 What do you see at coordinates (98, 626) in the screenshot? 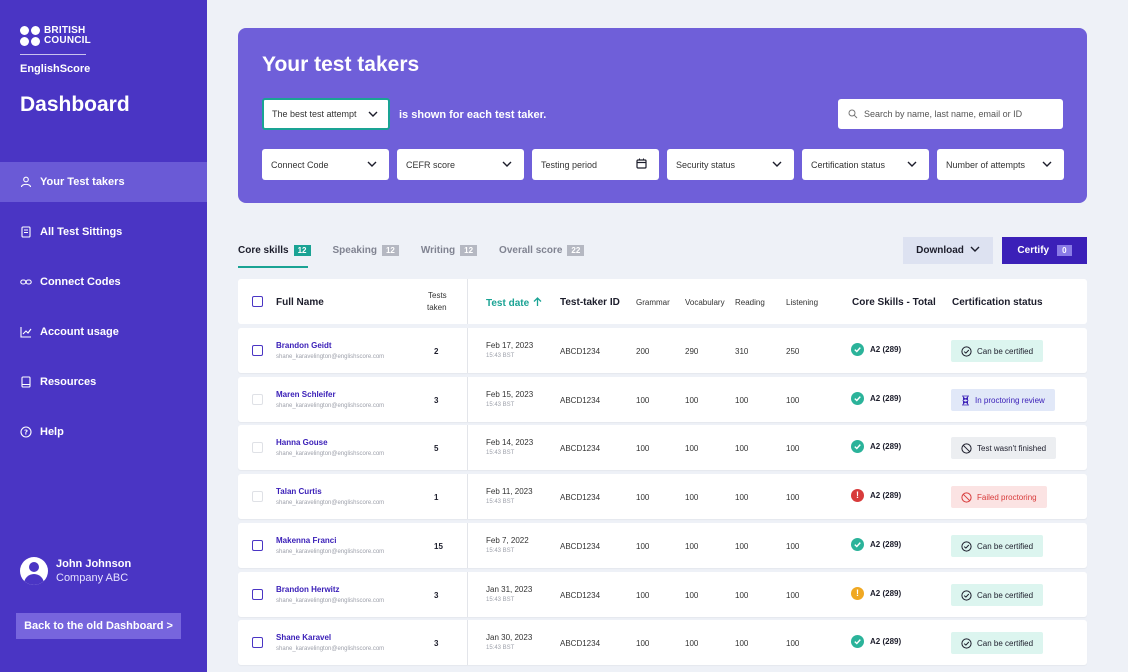
I see `old-dashboard-button: Back to the old Dashboard >` at bounding box center [98, 626].